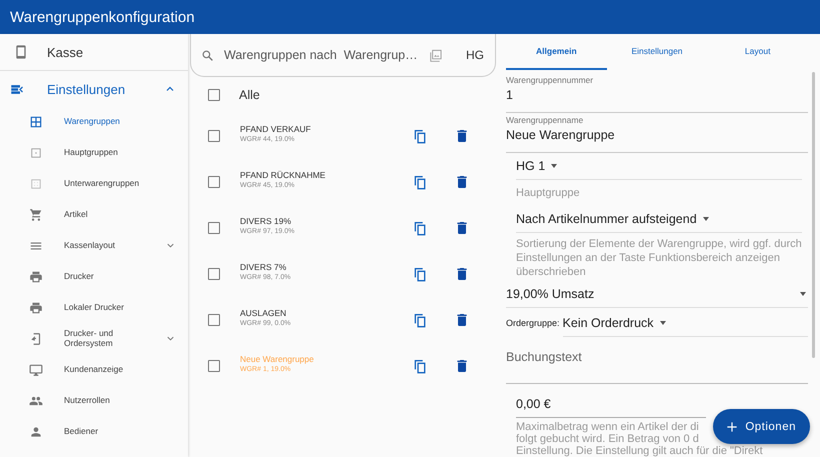  Describe the element at coordinates (207, 55) in the screenshot. I see `search-icon` at that location.